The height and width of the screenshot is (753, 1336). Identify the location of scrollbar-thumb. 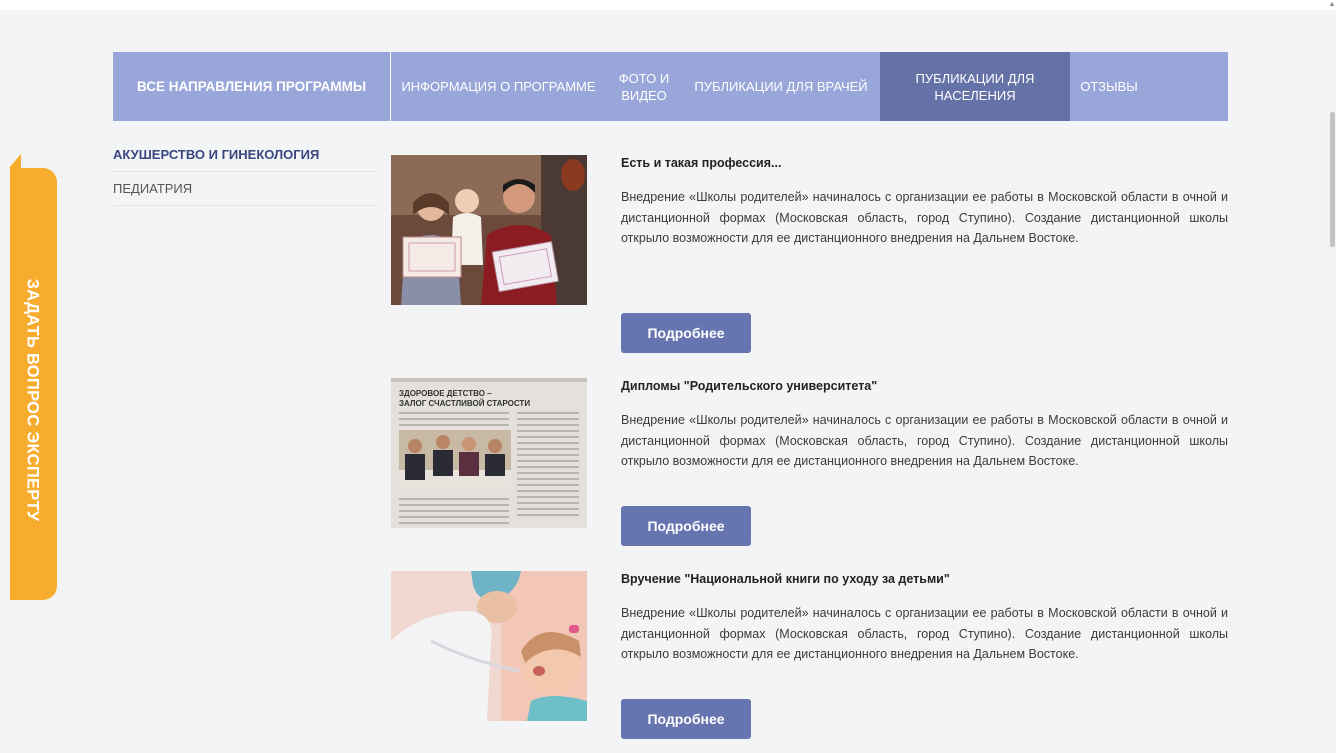
(1332, 179).